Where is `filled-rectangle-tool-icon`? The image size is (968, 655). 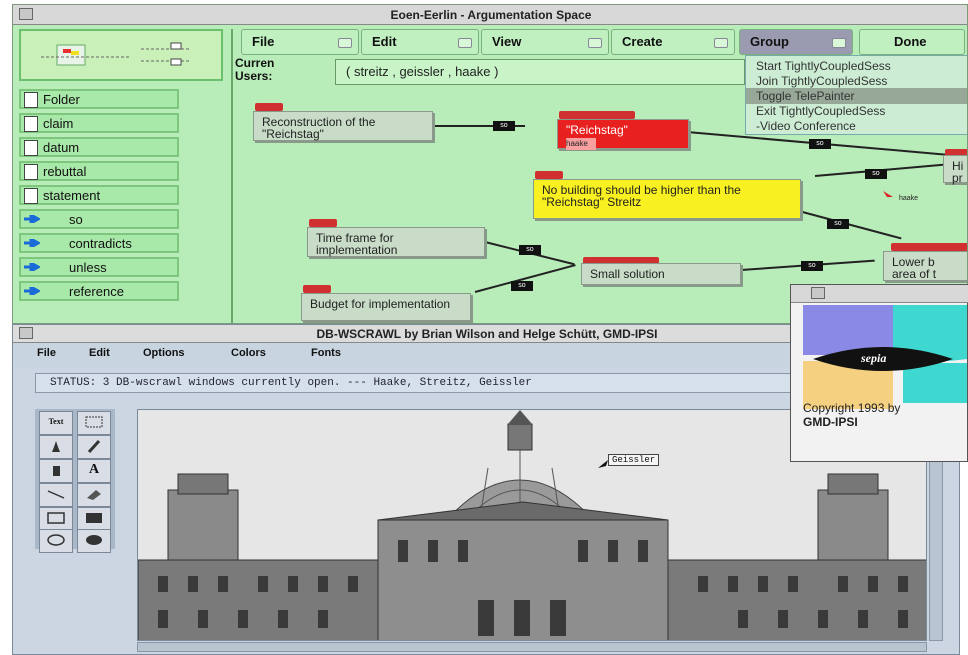
filled-rectangle-tool-icon is located at coordinates (94, 519).